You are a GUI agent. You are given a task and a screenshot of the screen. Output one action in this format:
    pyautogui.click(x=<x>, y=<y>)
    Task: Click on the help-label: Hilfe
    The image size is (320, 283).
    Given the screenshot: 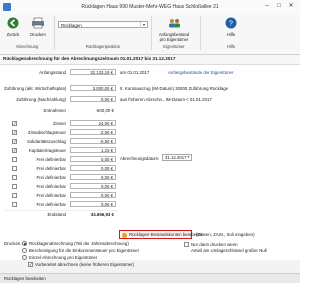 What is the action you would take?
    pyautogui.click(x=231, y=34)
    